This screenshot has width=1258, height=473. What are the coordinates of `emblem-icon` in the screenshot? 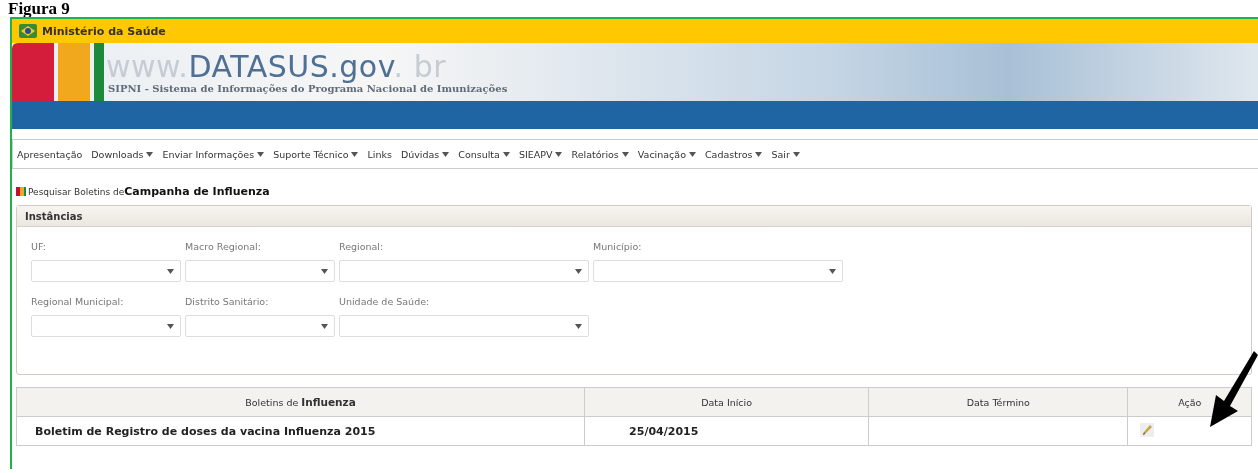 It's located at (28, 31).